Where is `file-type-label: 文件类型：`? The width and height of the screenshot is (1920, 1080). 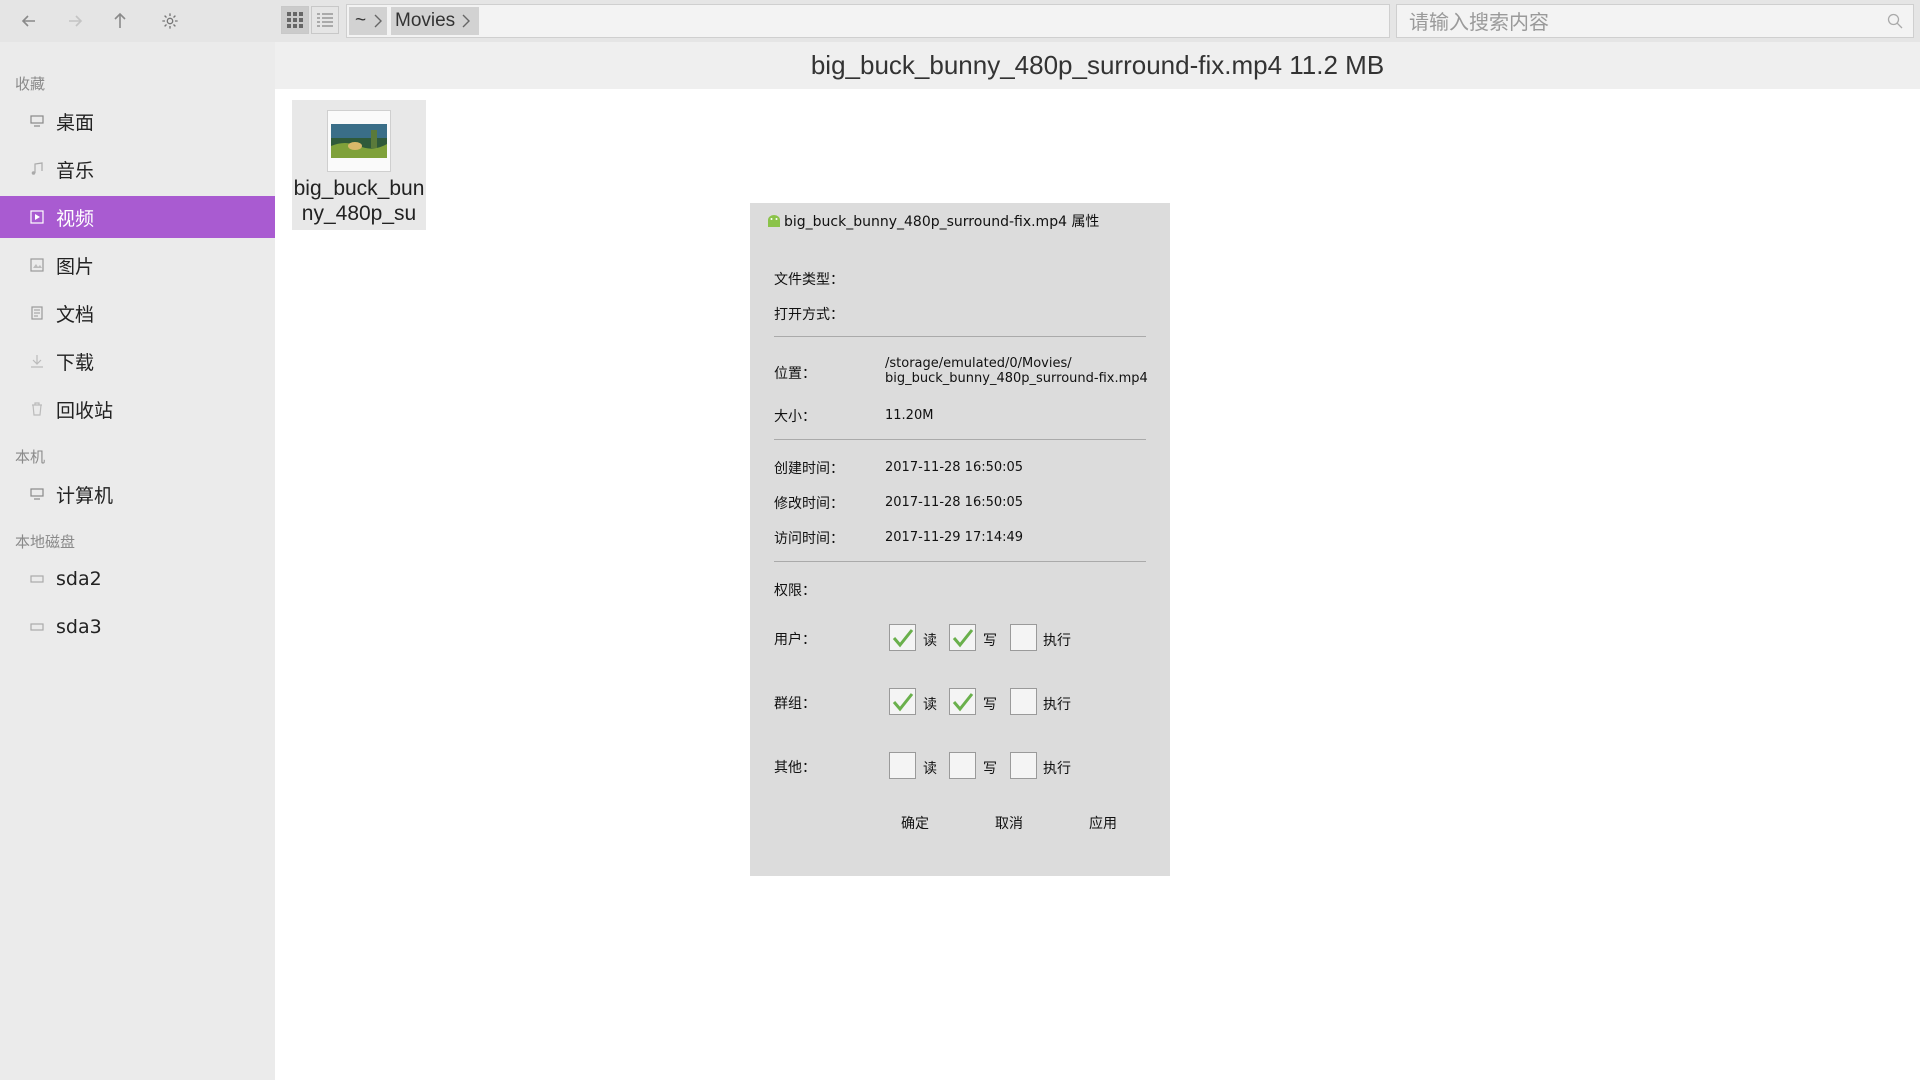
file-type-label: 文件类型： is located at coordinates (809, 280).